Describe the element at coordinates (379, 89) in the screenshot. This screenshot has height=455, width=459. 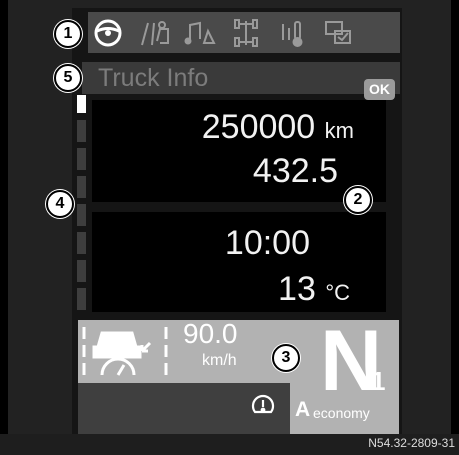
I see `ok-button: OK` at that location.